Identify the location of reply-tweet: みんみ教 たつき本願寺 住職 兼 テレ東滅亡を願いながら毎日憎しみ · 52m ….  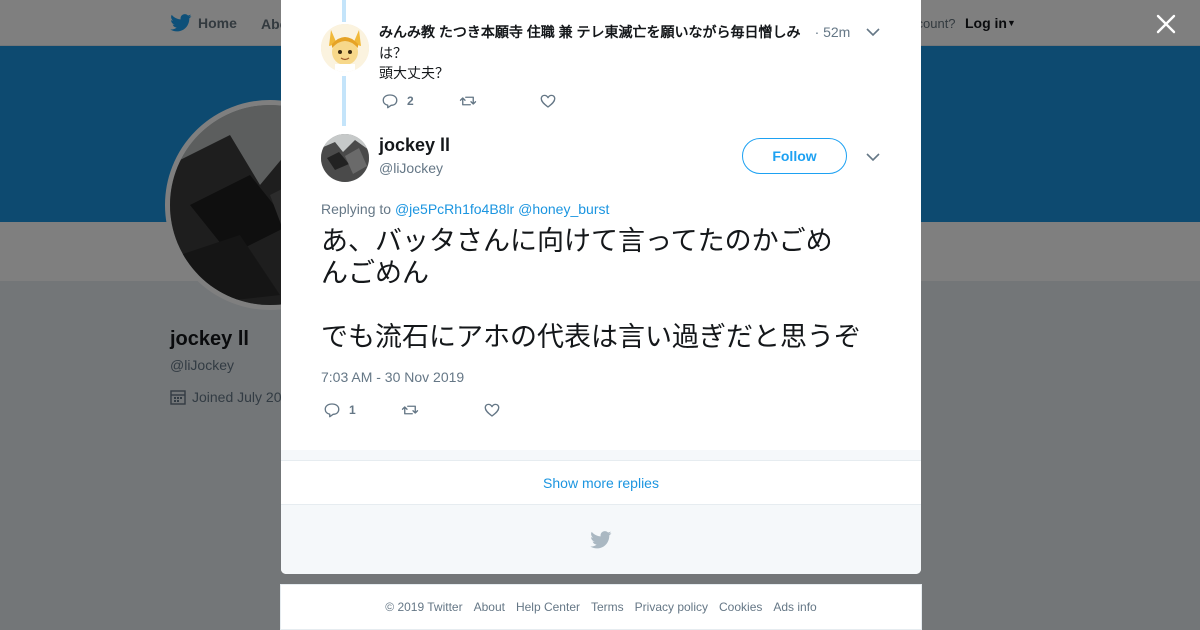
(601, 62).